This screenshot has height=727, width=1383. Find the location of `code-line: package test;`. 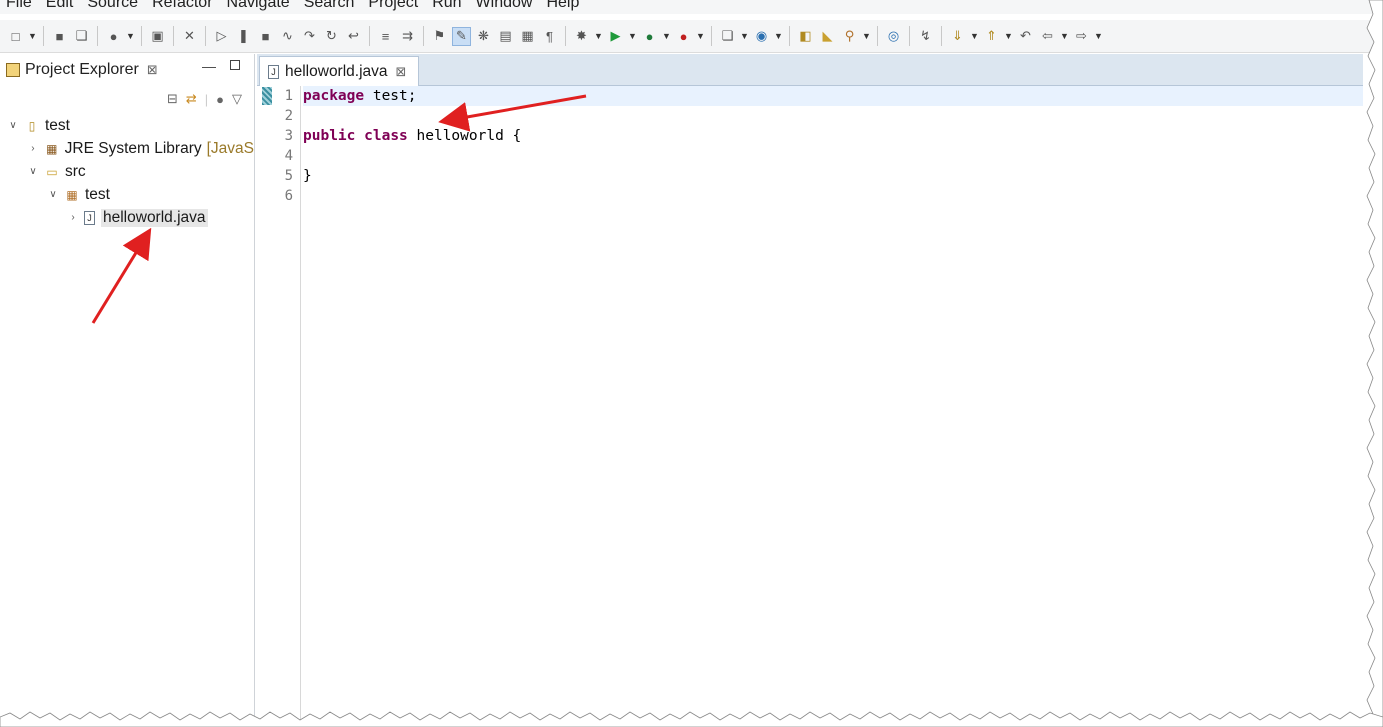

code-line: package test; is located at coordinates (833, 96).